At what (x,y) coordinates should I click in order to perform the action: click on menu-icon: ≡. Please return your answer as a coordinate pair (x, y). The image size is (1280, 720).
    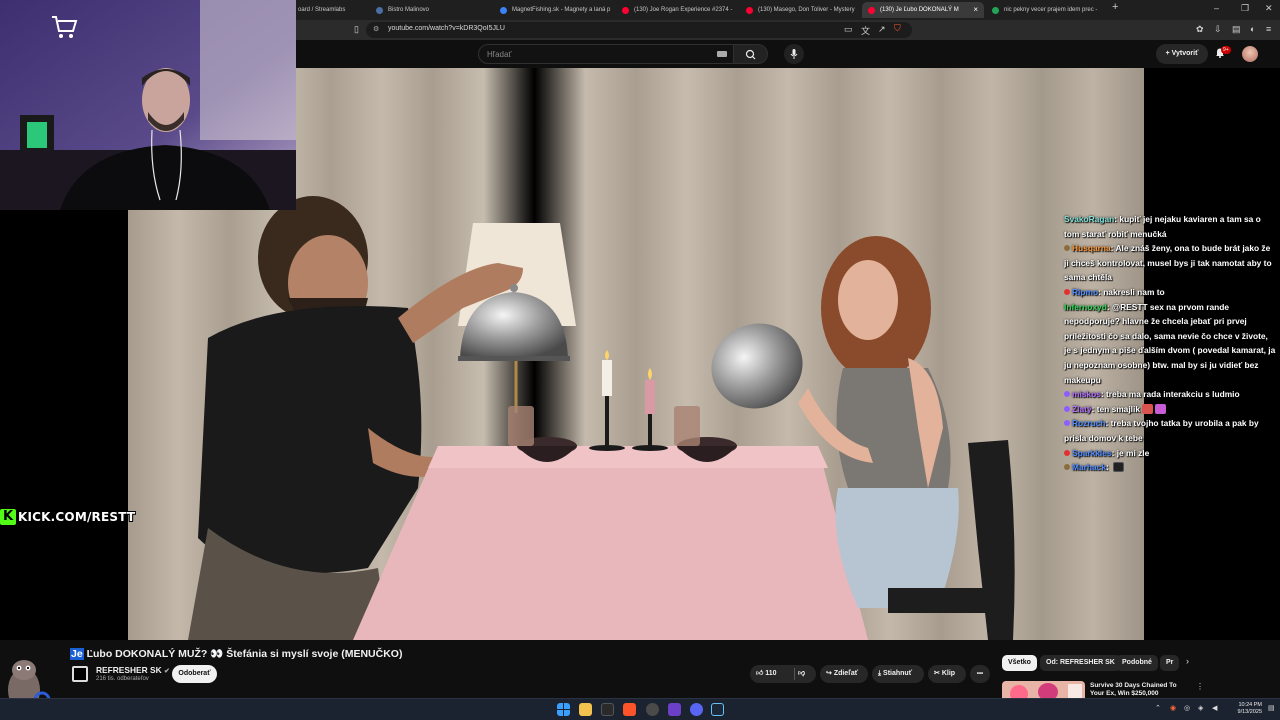
    Looking at the image, I should click on (1268, 29).